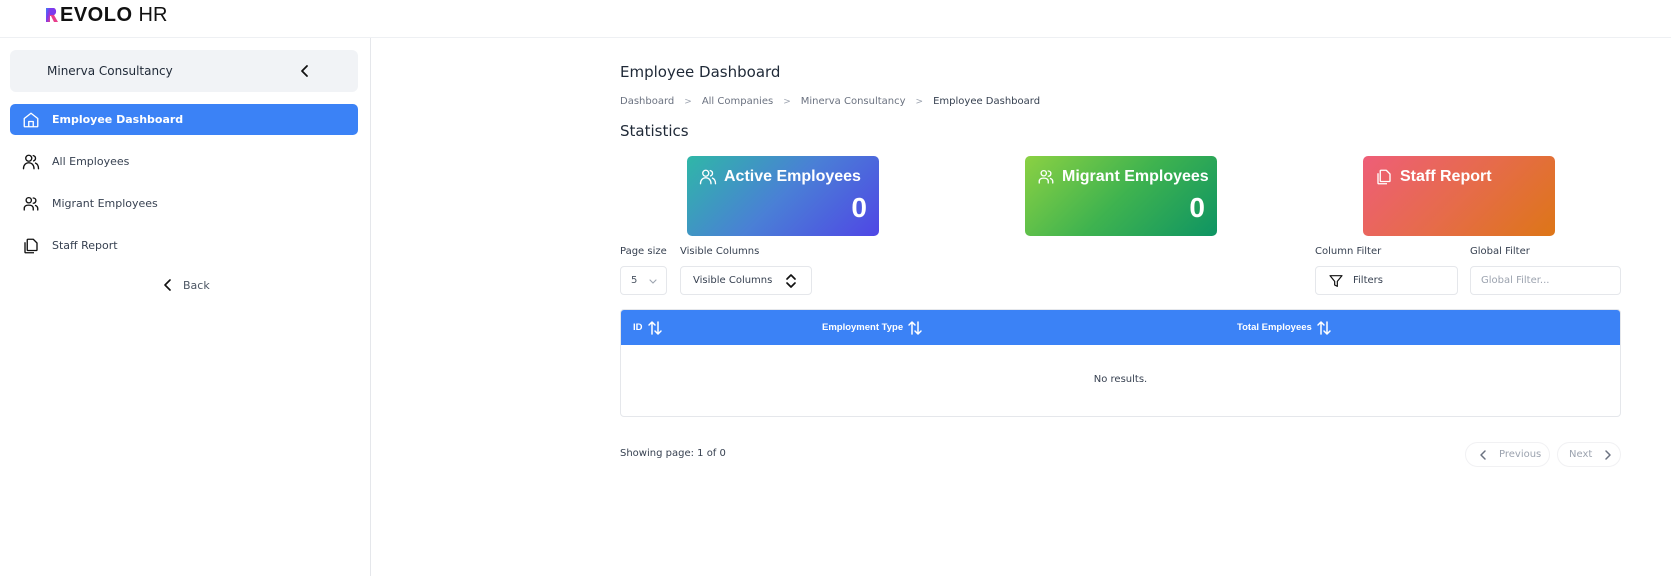 Image resolution: width=1671 pixels, height=576 pixels. Describe the element at coordinates (634, 280) in the screenshot. I see `page-size-value: 5` at that location.